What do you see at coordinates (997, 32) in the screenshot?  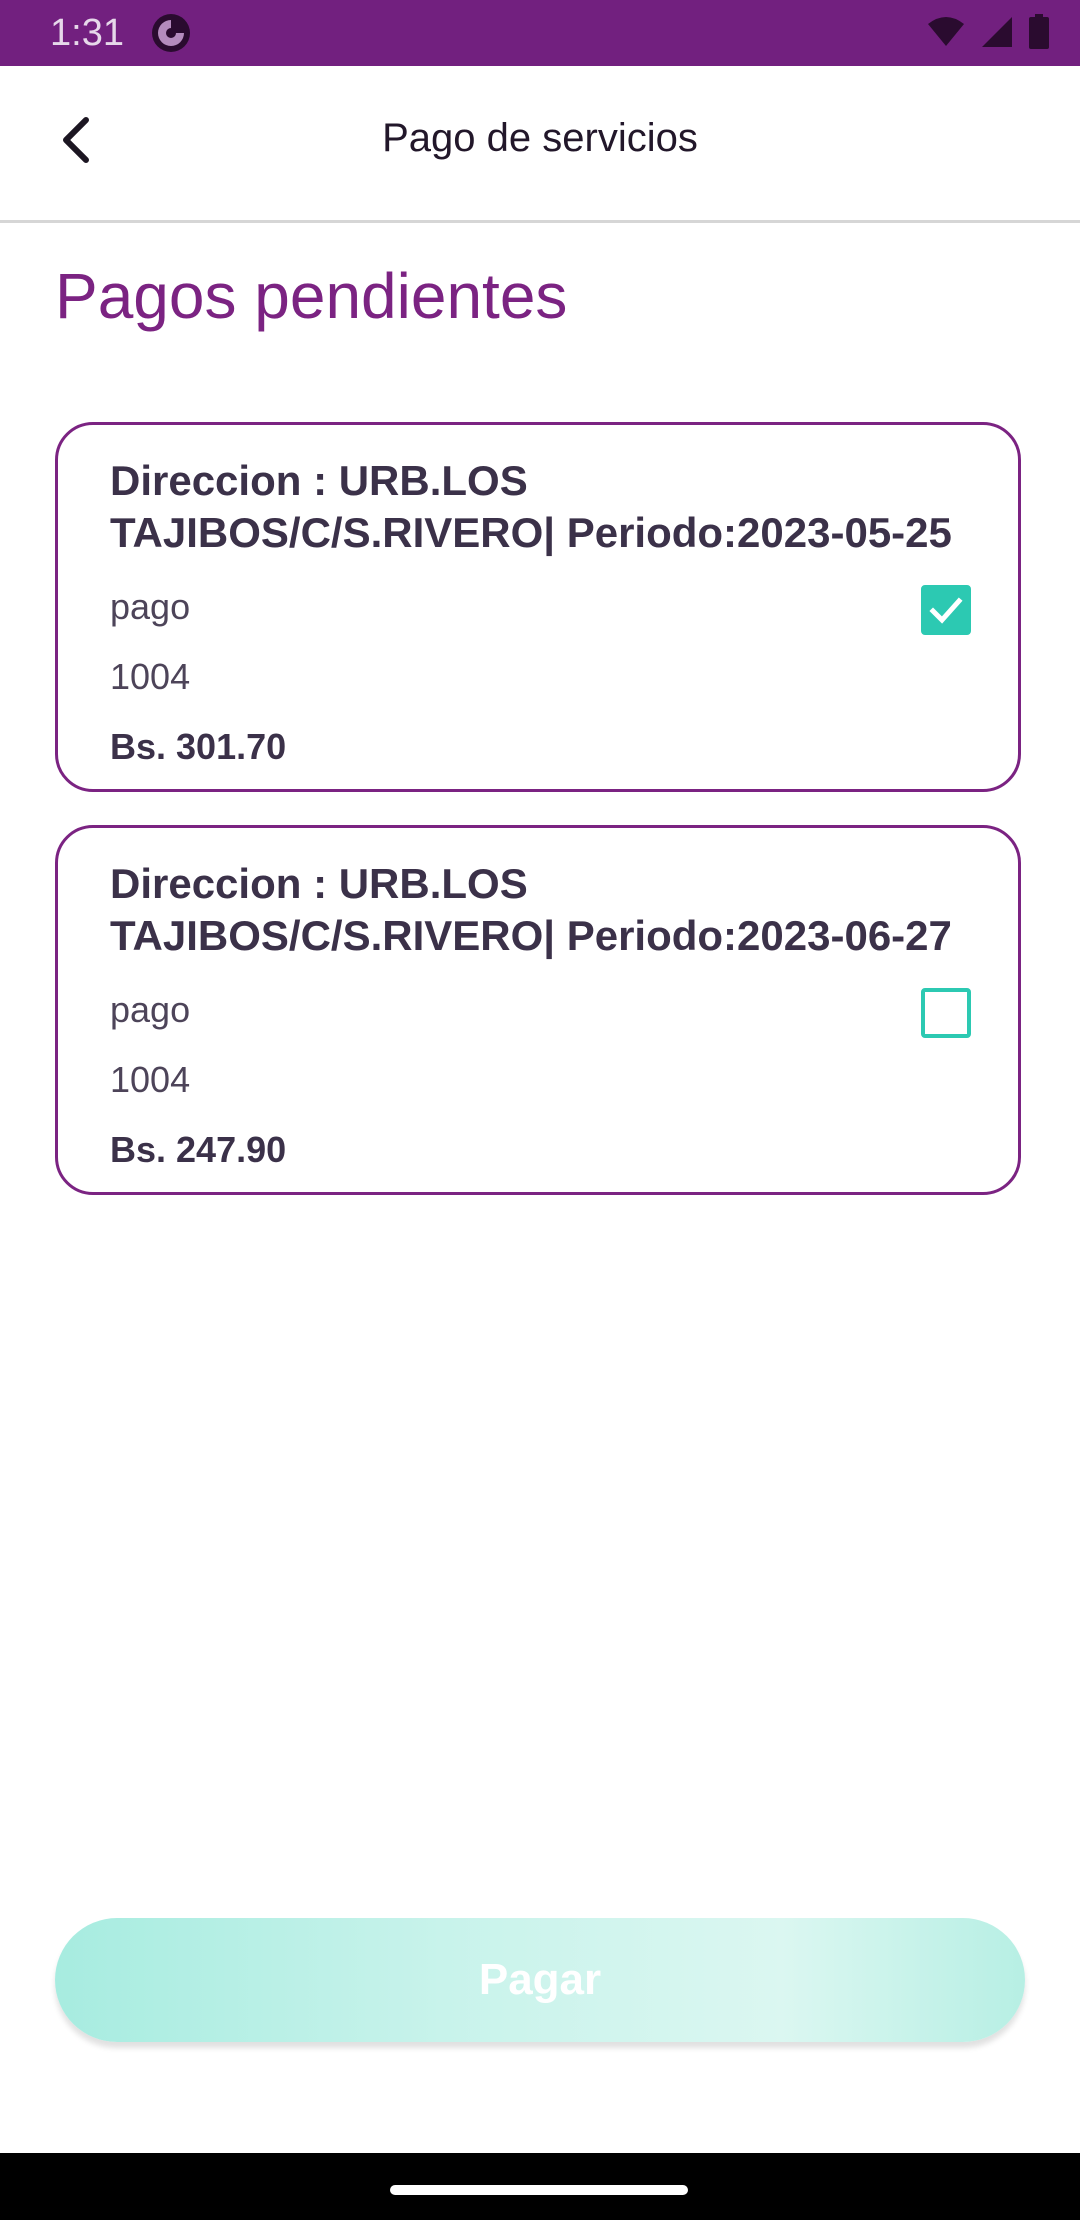 I see `signal-icon` at bounding box center [997, 32].